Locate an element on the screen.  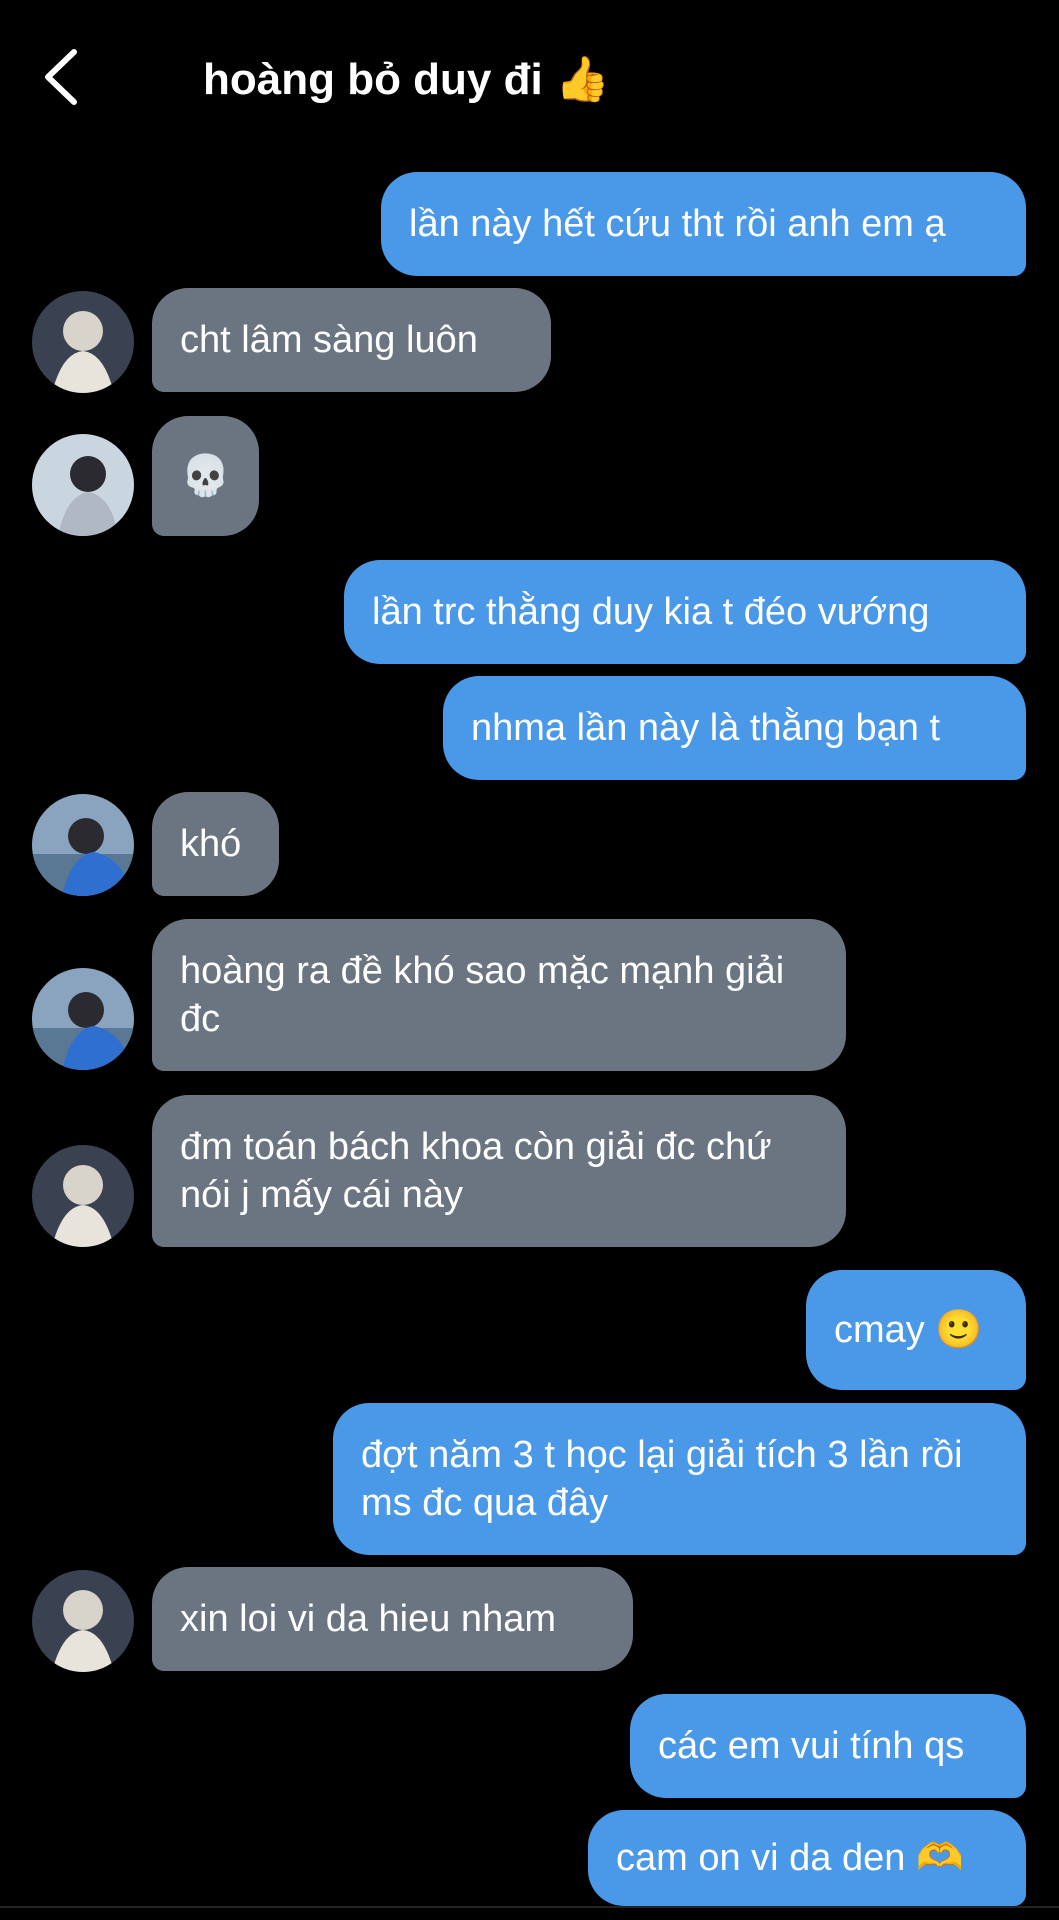
outgoing-message: các em vui tính qs is located at coordinates (828, 1746).